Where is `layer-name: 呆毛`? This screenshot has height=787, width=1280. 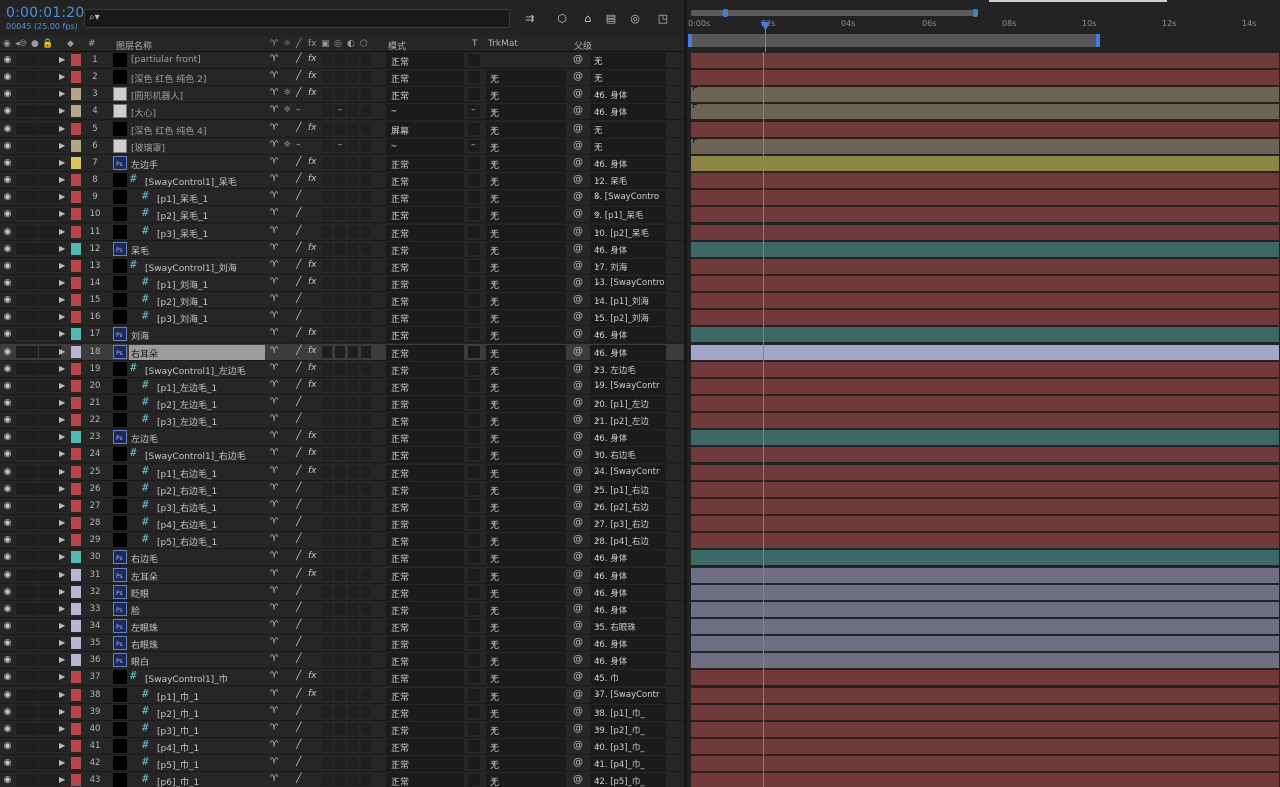 layer-name: 呆毛 is located at coordinates (140, 250).